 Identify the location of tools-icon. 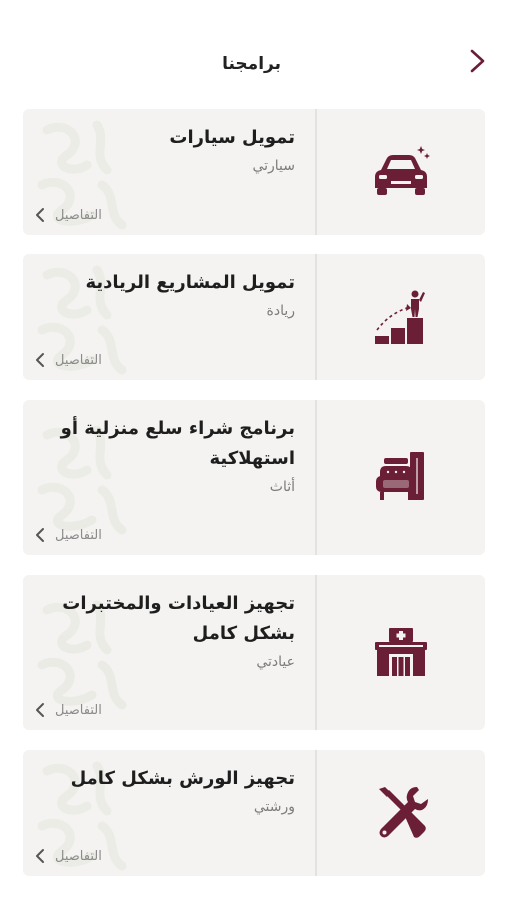
(403, 812).